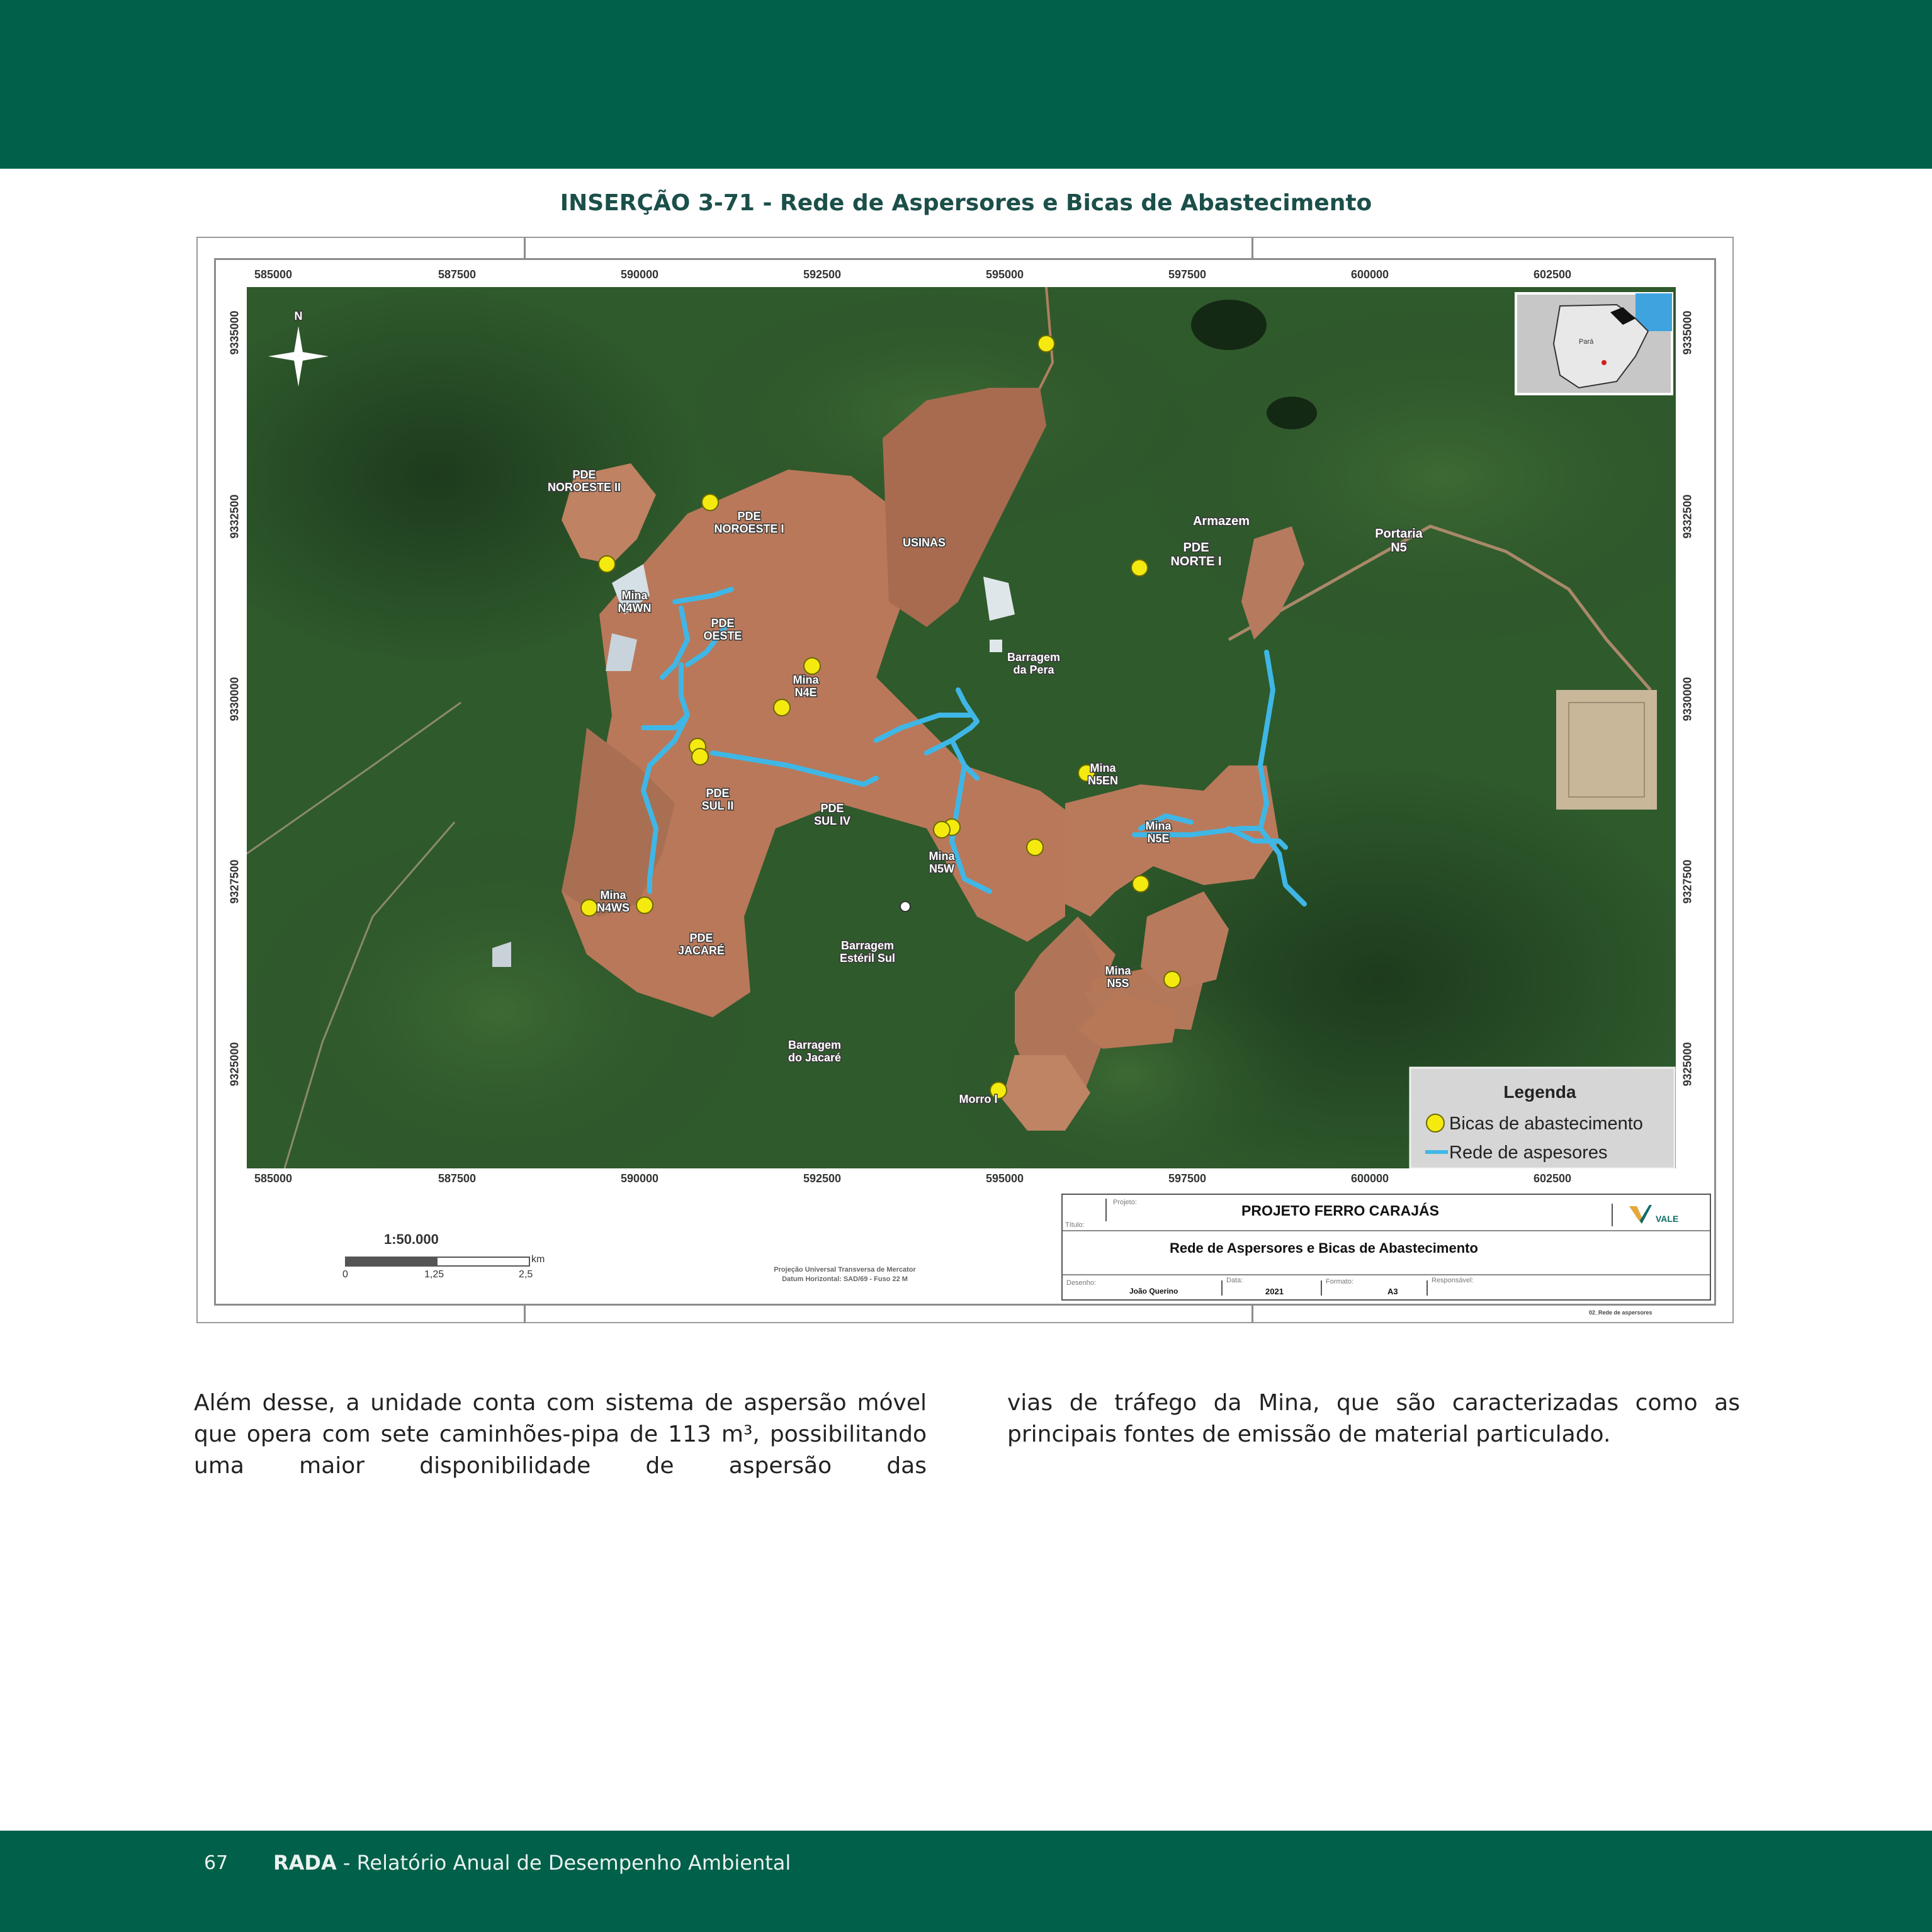 The width and height of the screenshot is (1932, 1932). Describe the element at coordinates (942, 862) in the screenshot. I see `svg-text:MinaN5W: Mina N5W` at that location.